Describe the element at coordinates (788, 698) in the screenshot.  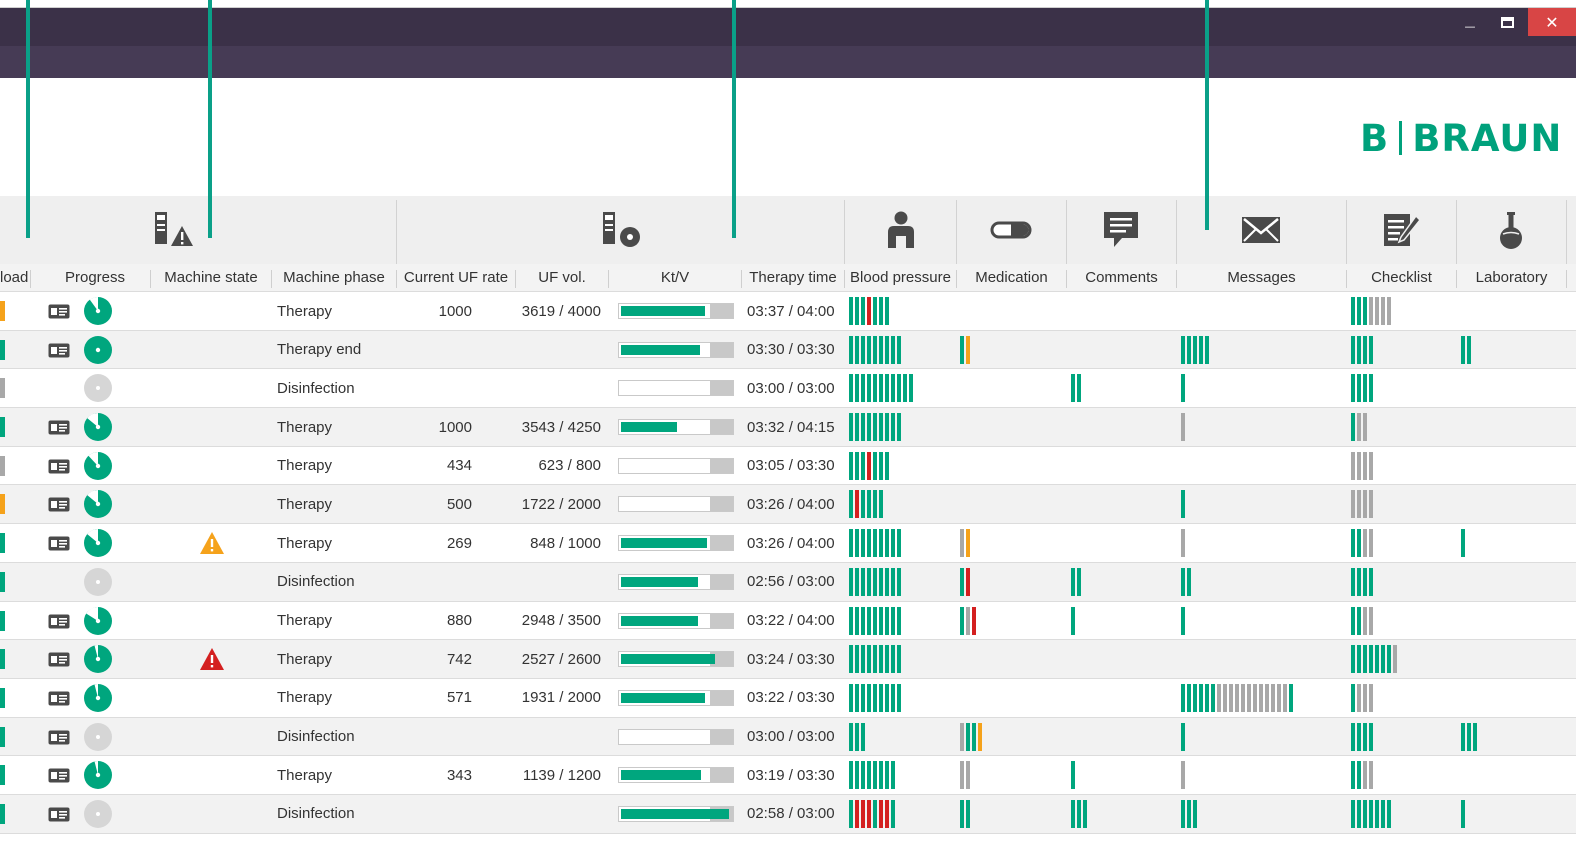
I see `table-row: Therapy 571 1931 / 2000 03:22 / 03:30` at that location.